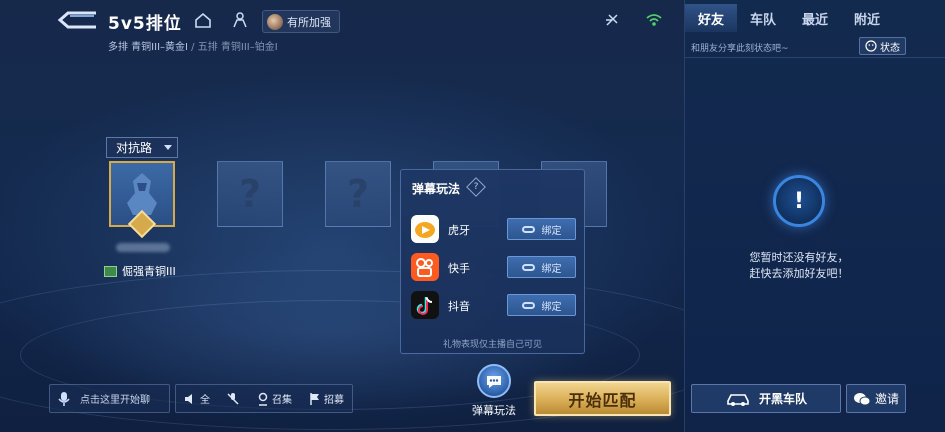 The image size is (945, 432). What do you see at coordinates (799, 266) in the screenshot?
I see `empty-state-text: 您暂时还没有好友， 赶快去添加好友吧！` at bounding box center [799, 266].